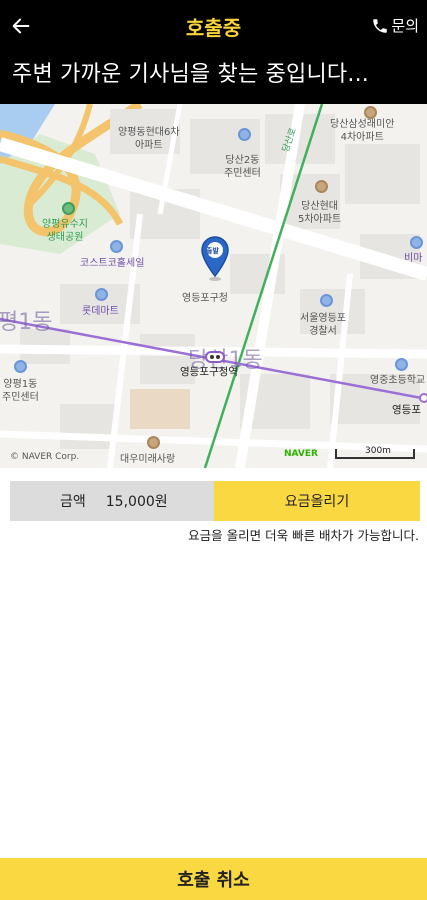  Describe the element at coordinates (242, 167) in the screenshot. I see `map-label-dangsan2: 당산2동 주민센터` at that location.